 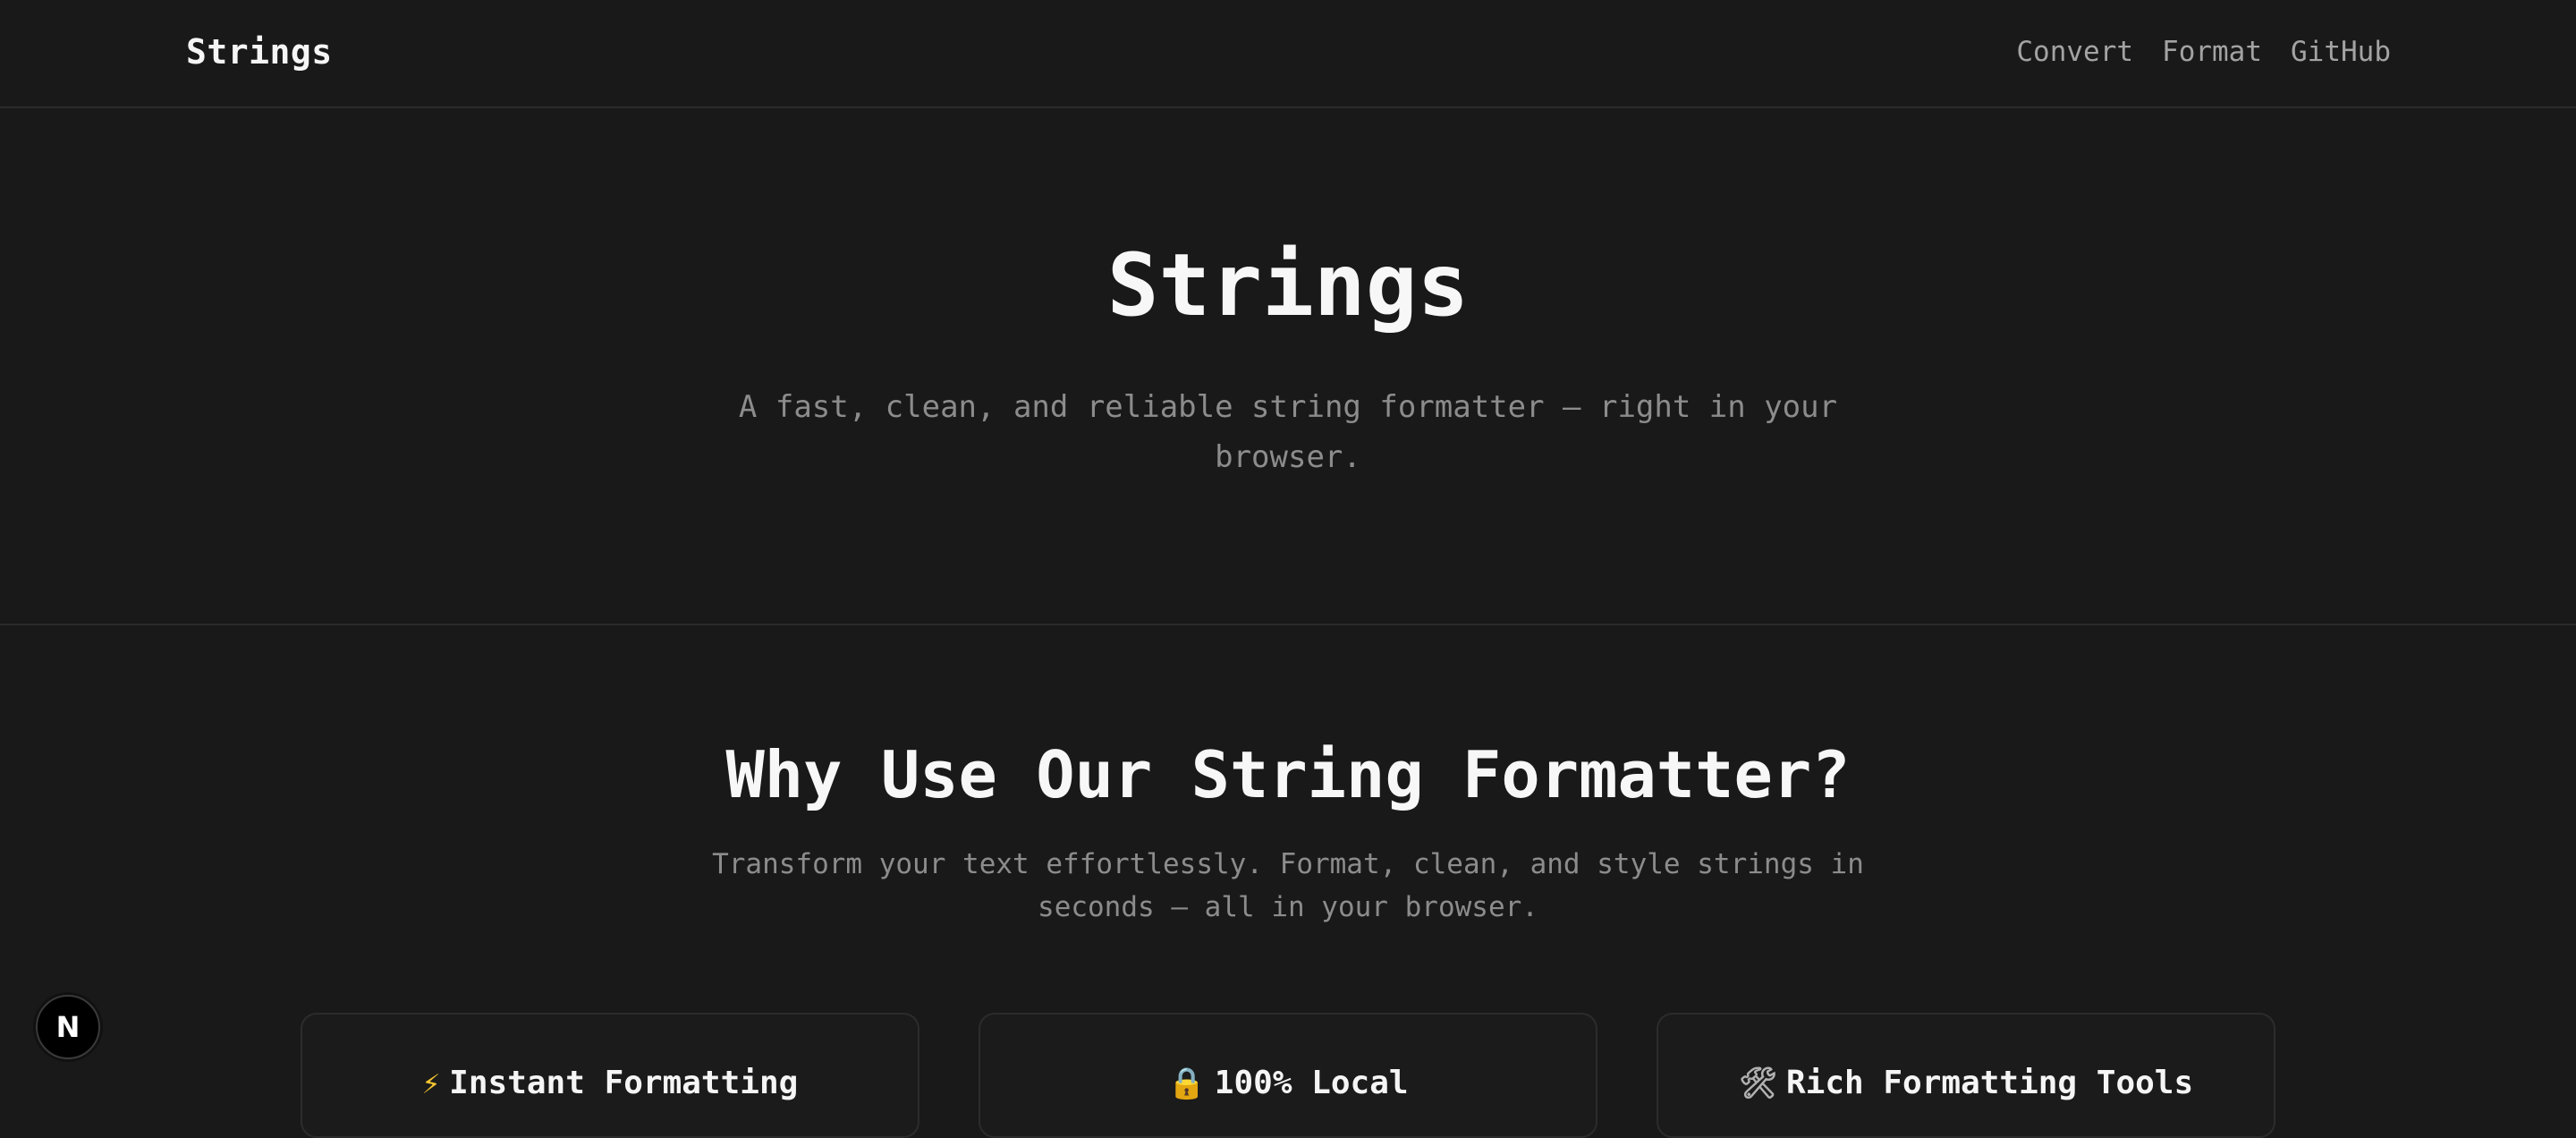 What do you see at coordinates (1311, 1083) in the screenshot?
I see `feature-card-label: 100% Local` at bounding box center [1311, 1083].